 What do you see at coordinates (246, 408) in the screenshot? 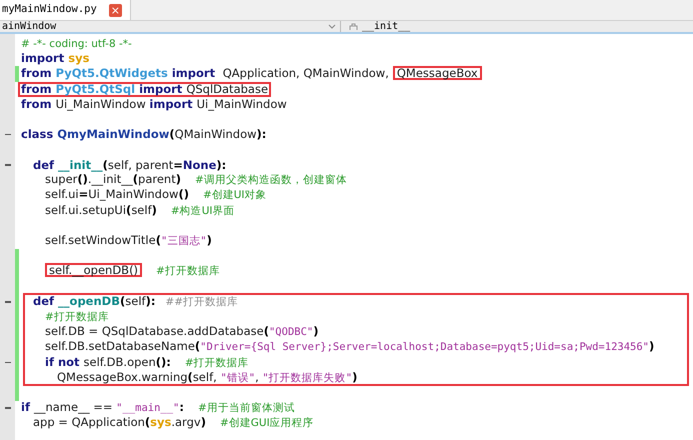
I see `comment: #用于当前窗体测试` at bounding box center [246, 408].